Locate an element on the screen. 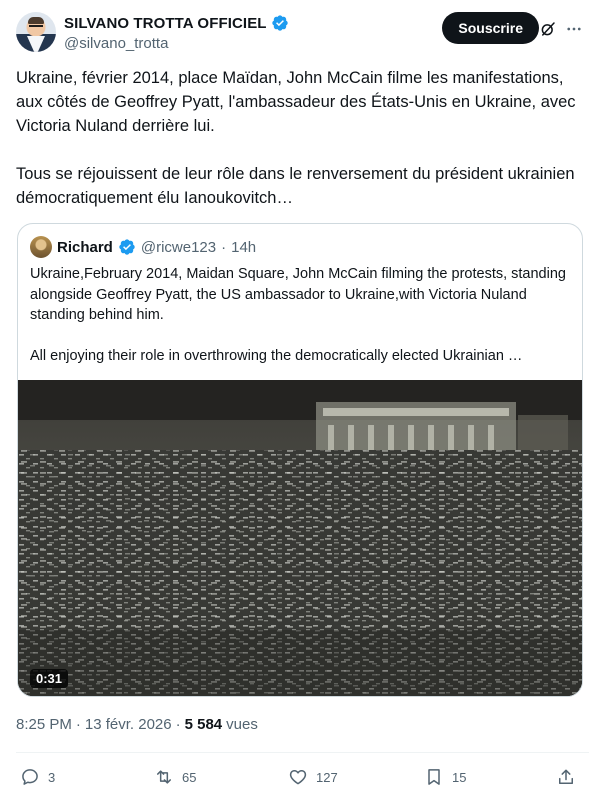 The height and width of the screenshot is (793, 605). views-label: vues is located at coordinates (242, 724).